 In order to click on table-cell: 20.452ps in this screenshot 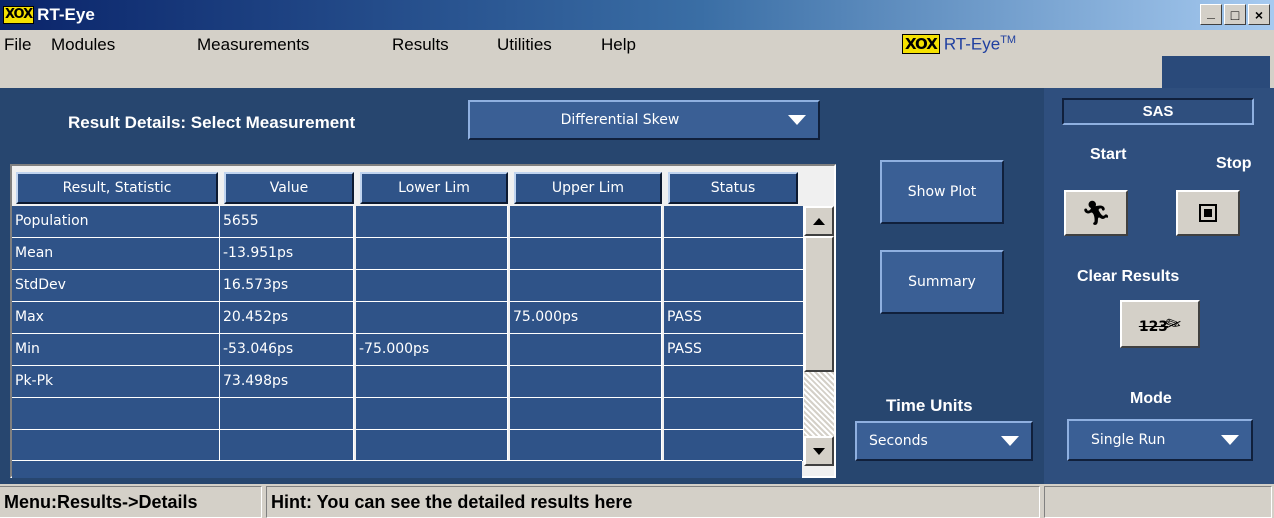, I will do `click(287, 318)`.